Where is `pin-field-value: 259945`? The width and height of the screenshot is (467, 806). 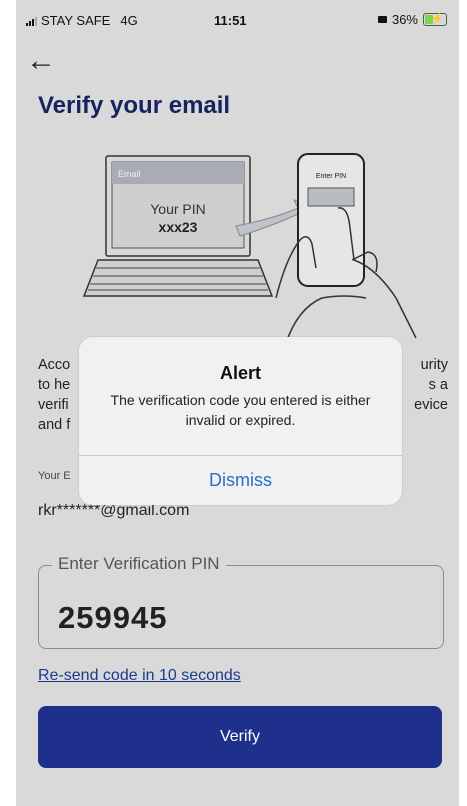
pin-field-value: 259945 is located at coordinates (112, 618).